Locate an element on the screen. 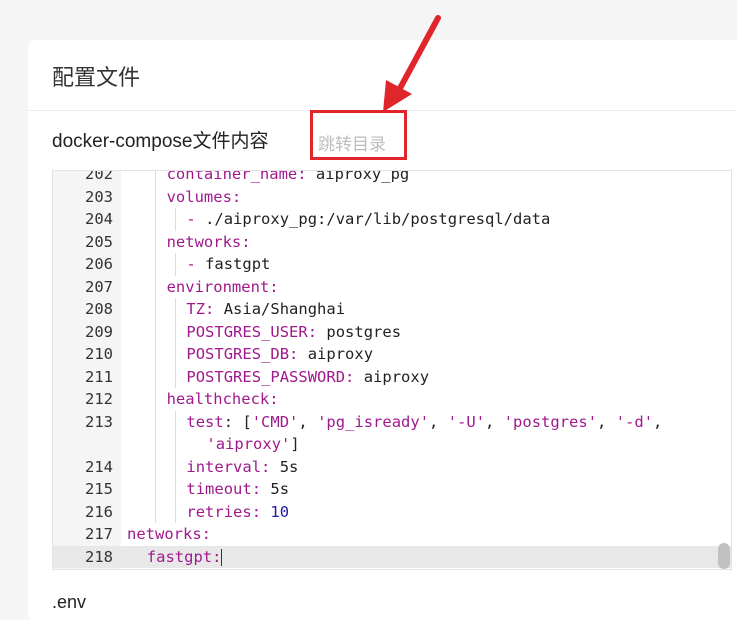 This screenshot has width=737, height=620. line-number: 209 is located at coordinates (99, 331).